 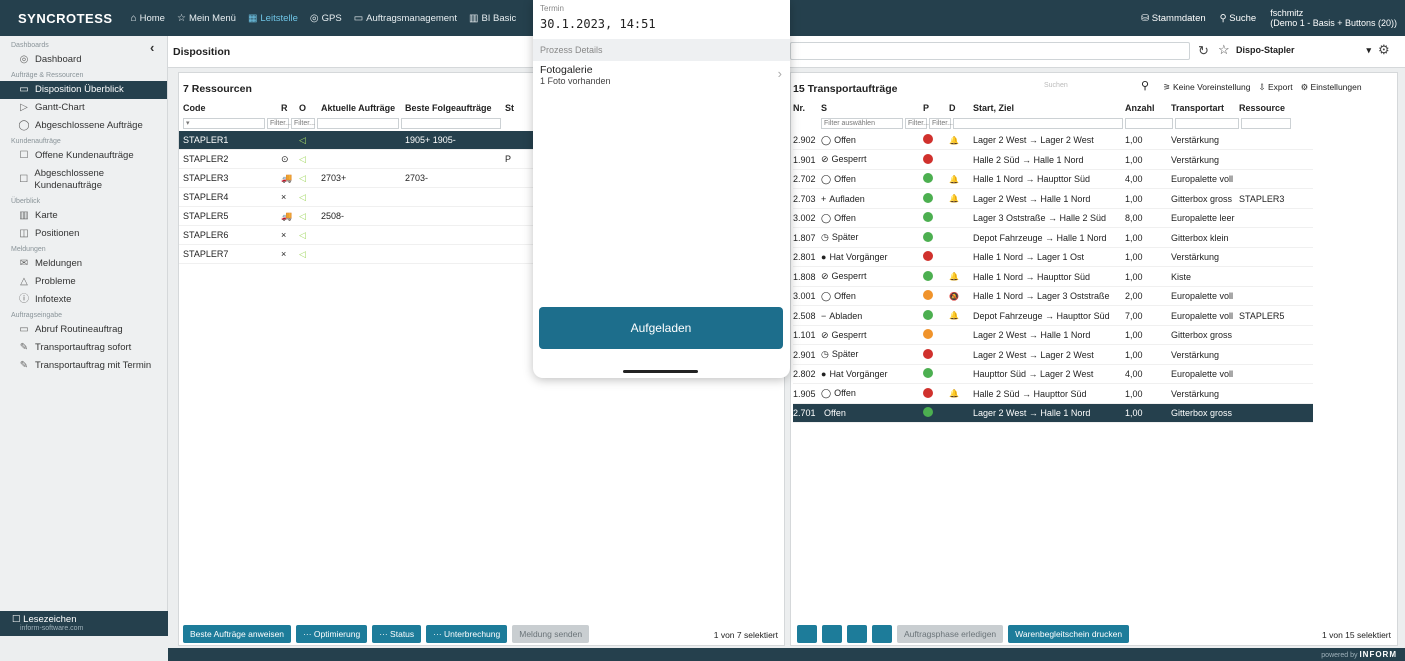 What do you see at coordinates (824, 374) in the screenshot?
I see `status-icon: ●` at bounding box center [824, 374].